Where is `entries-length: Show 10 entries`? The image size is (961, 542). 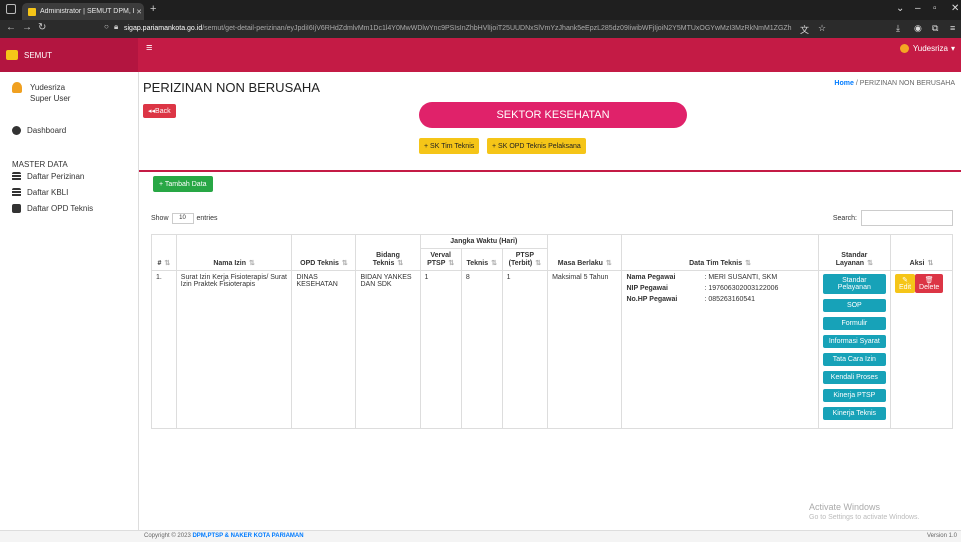
entries-length: Show 10 entries is located at coordinates (184, 218).